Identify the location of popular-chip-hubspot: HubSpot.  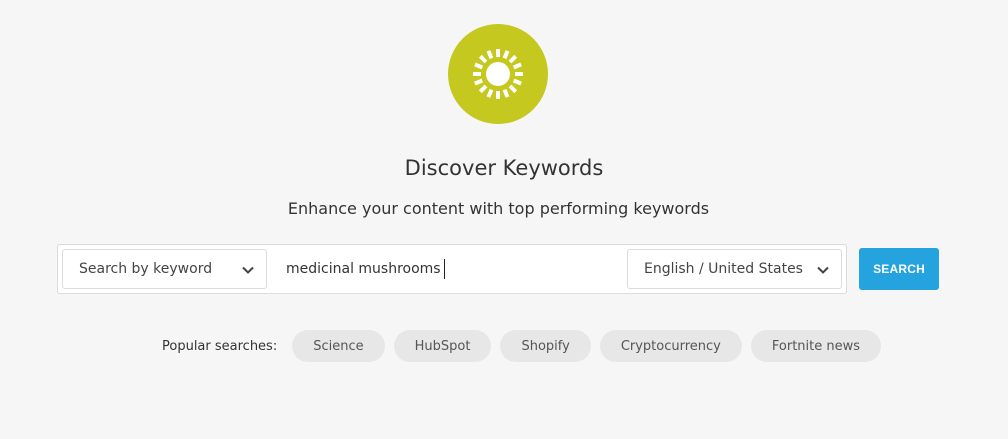
(442, 346).